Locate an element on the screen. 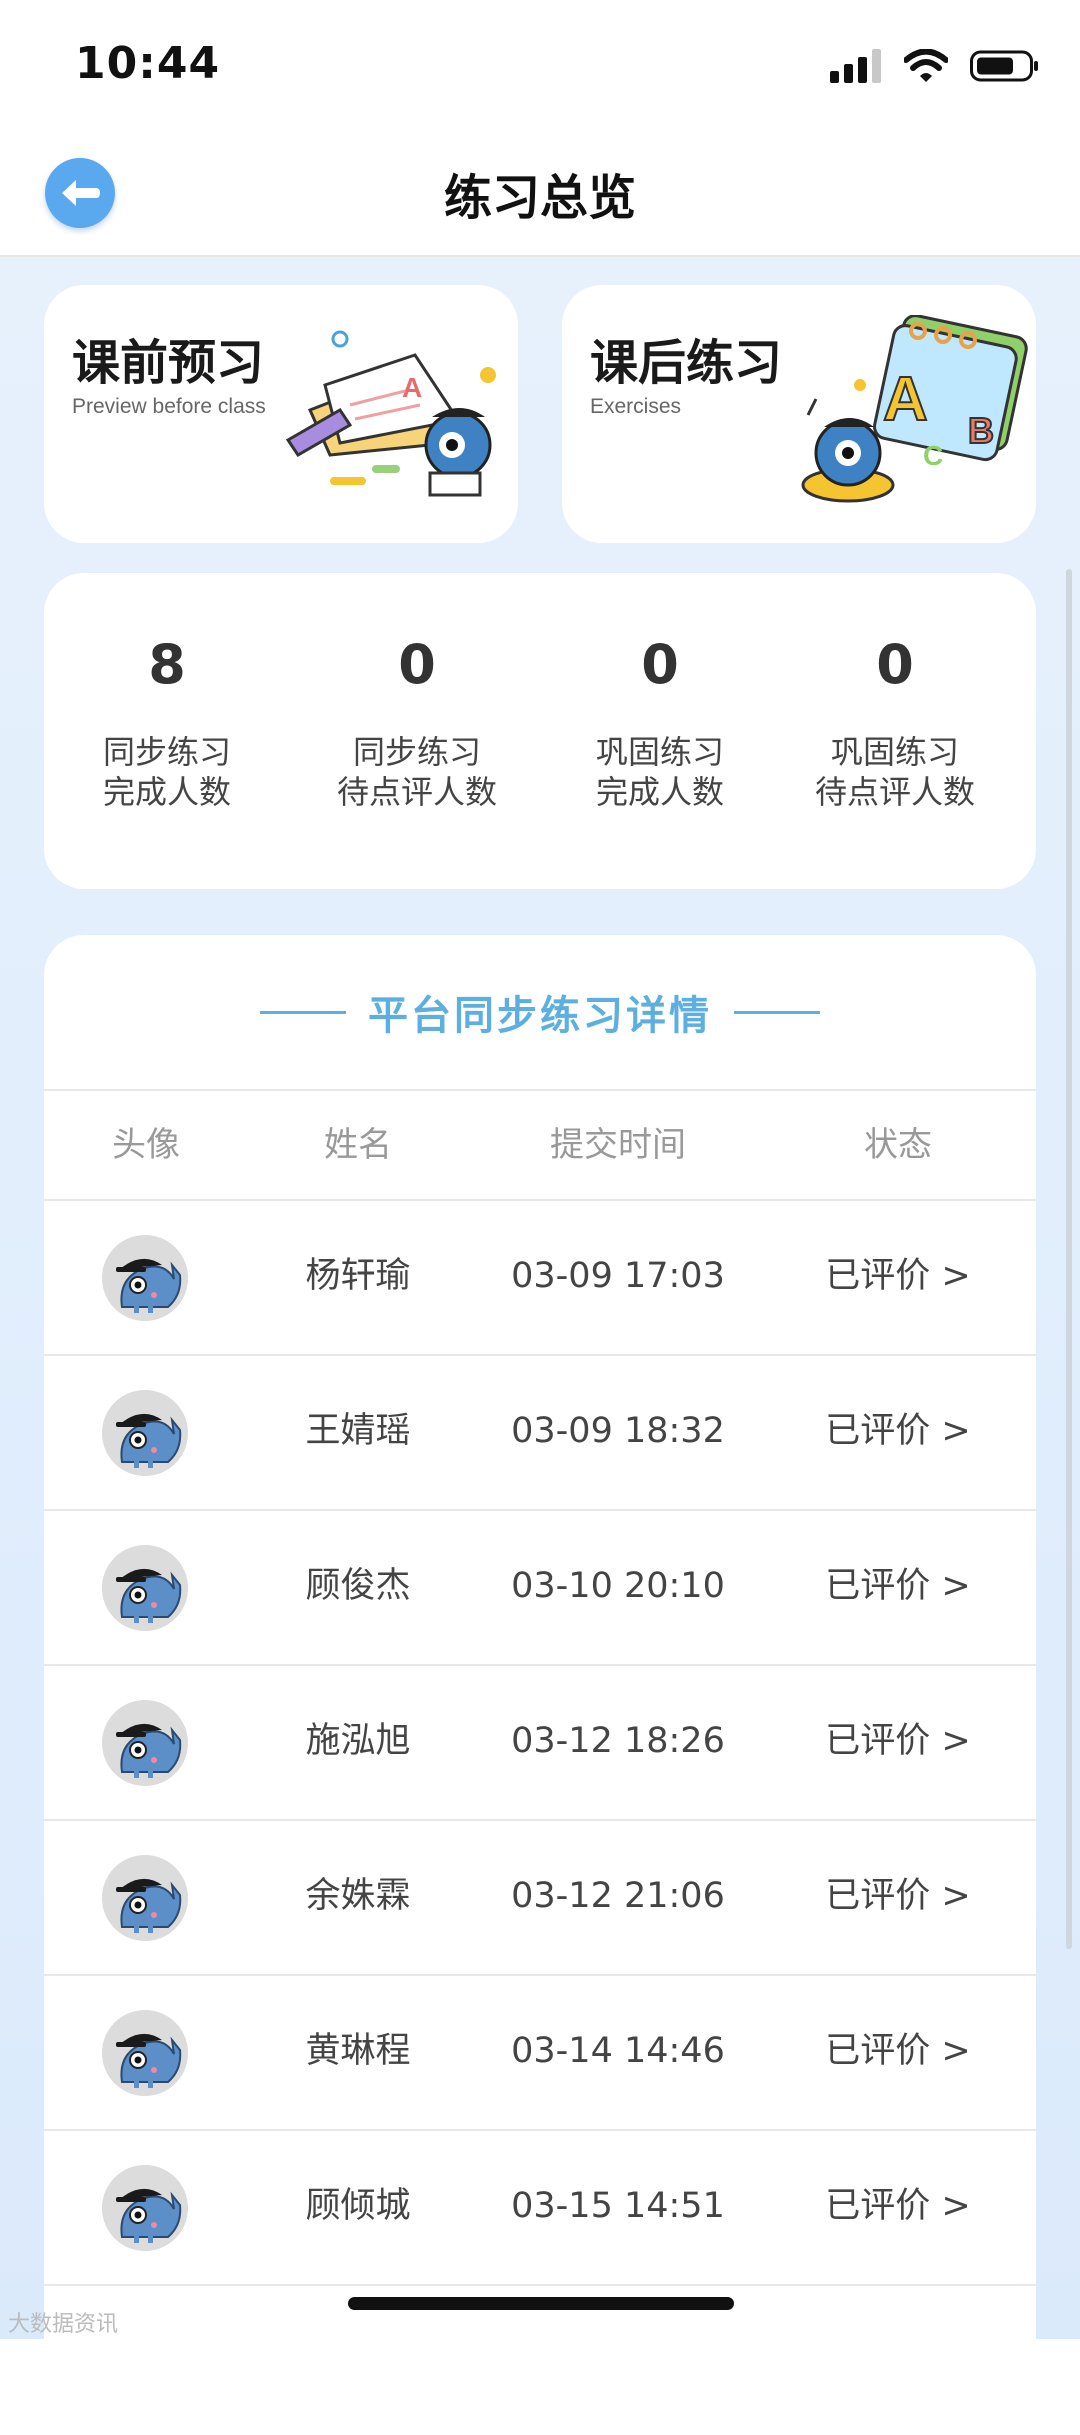  student-name: 黄琳程 is located at coordinates (358, 2051).